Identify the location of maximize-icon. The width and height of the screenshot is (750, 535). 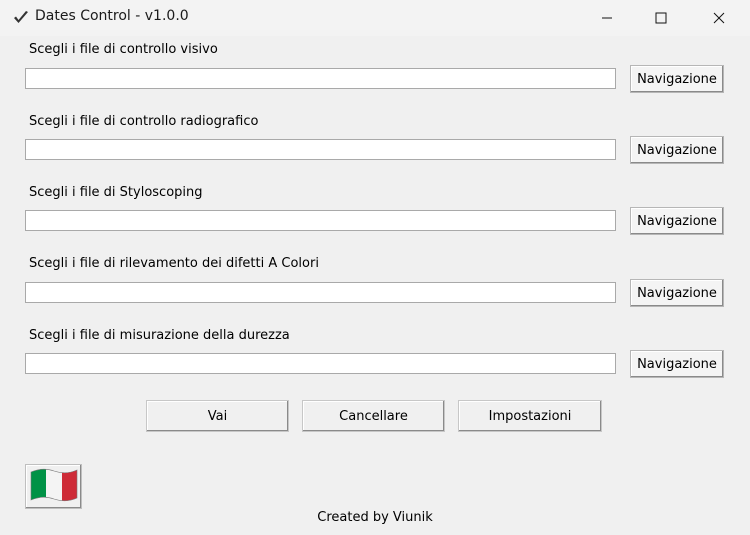
(661, 18).